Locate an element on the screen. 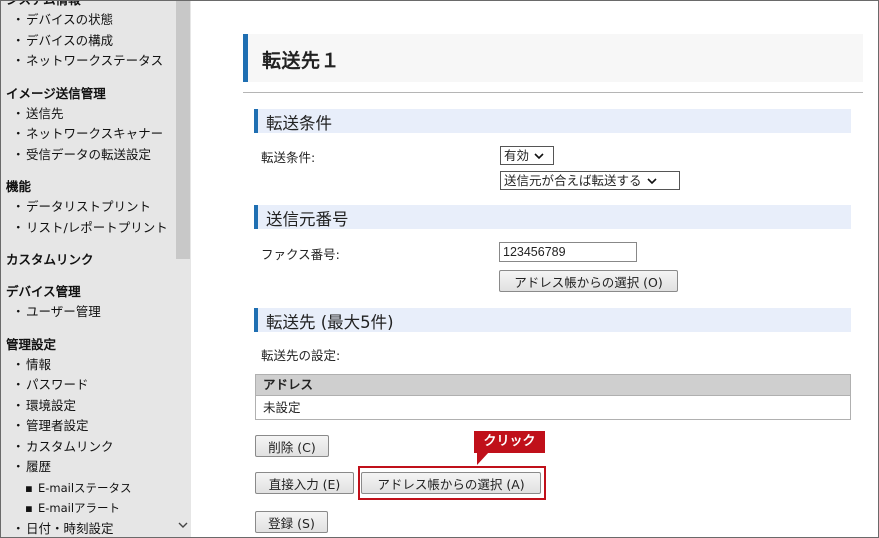 The width and height of the screenshot is (879, 538). section-heading-text: 送信元番号 is located at coordinates (307, 219).